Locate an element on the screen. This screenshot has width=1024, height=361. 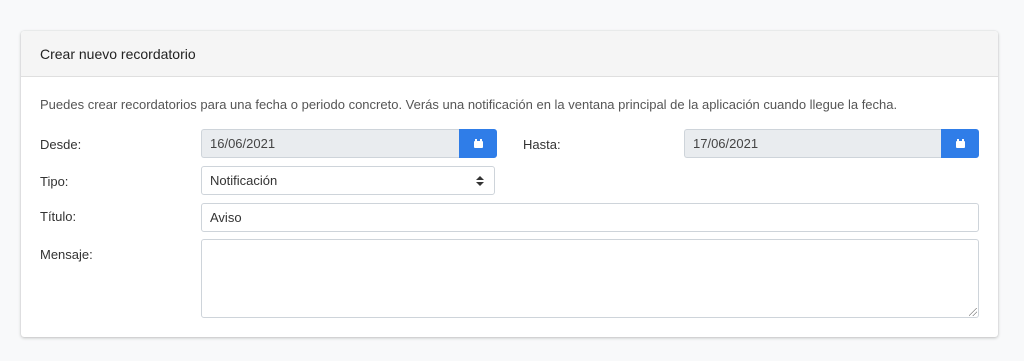
card-title: Crear nuevo recordatorio is located at coordinates (118, 53).